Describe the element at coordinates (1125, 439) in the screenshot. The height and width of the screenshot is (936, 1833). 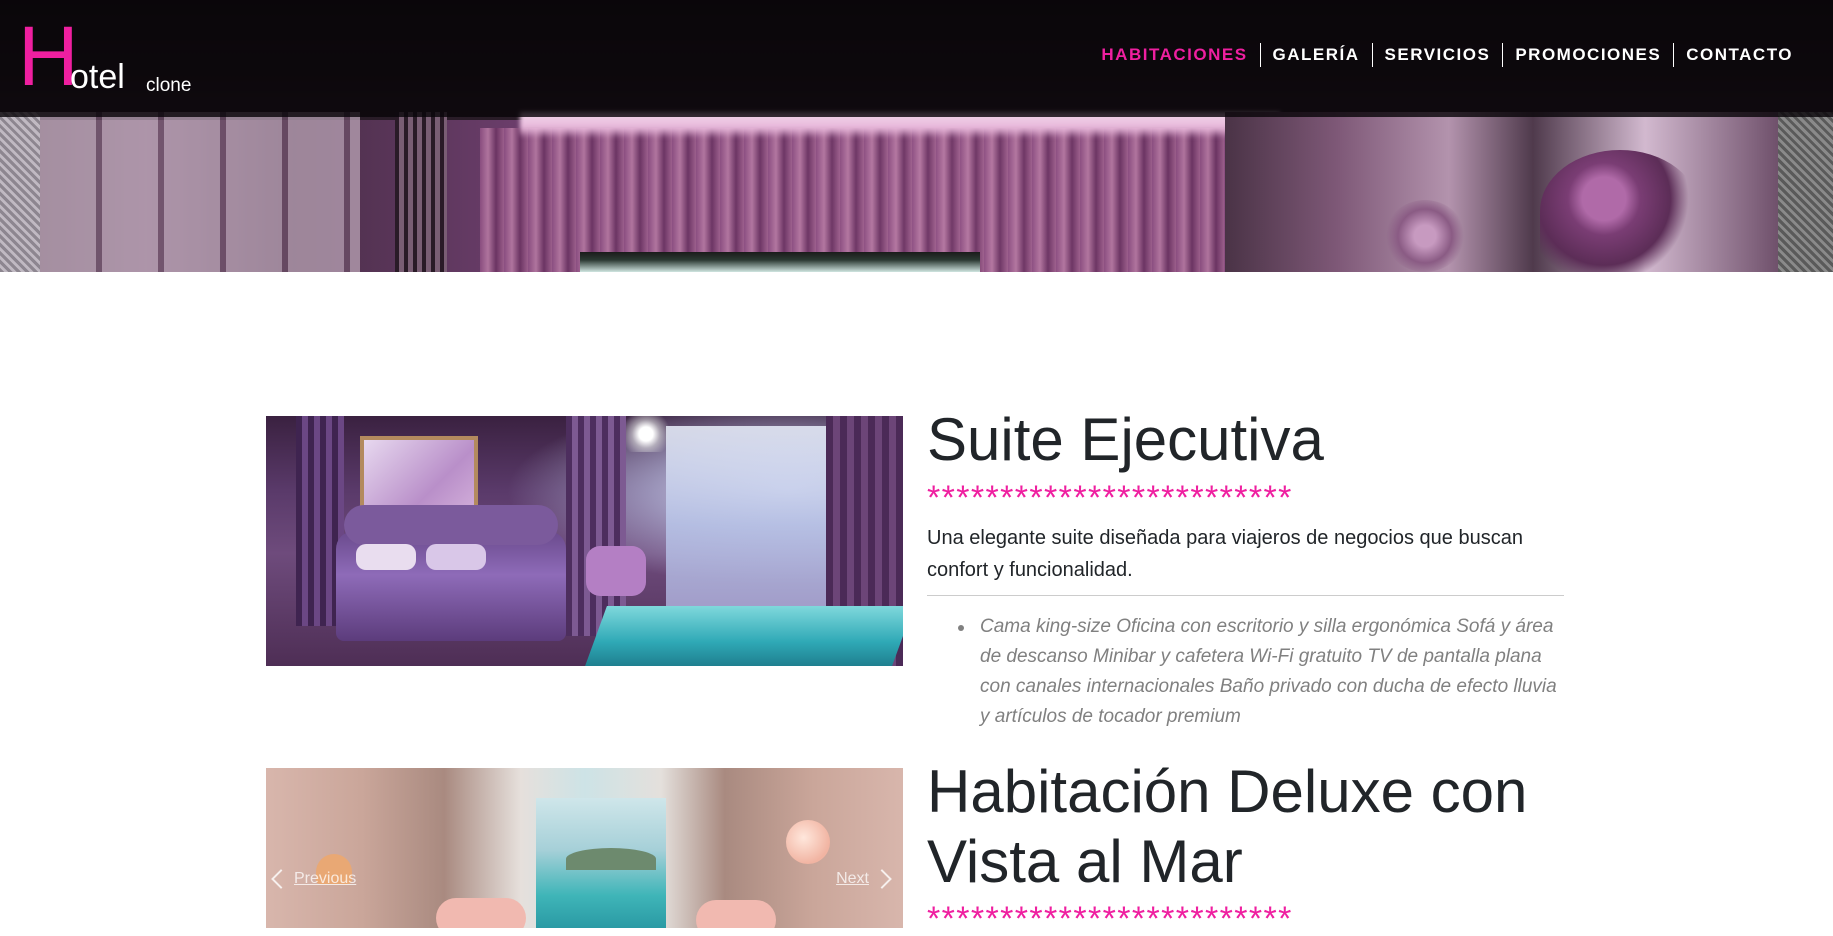
I see `room-title: Suite Ejecutiva` at that location.